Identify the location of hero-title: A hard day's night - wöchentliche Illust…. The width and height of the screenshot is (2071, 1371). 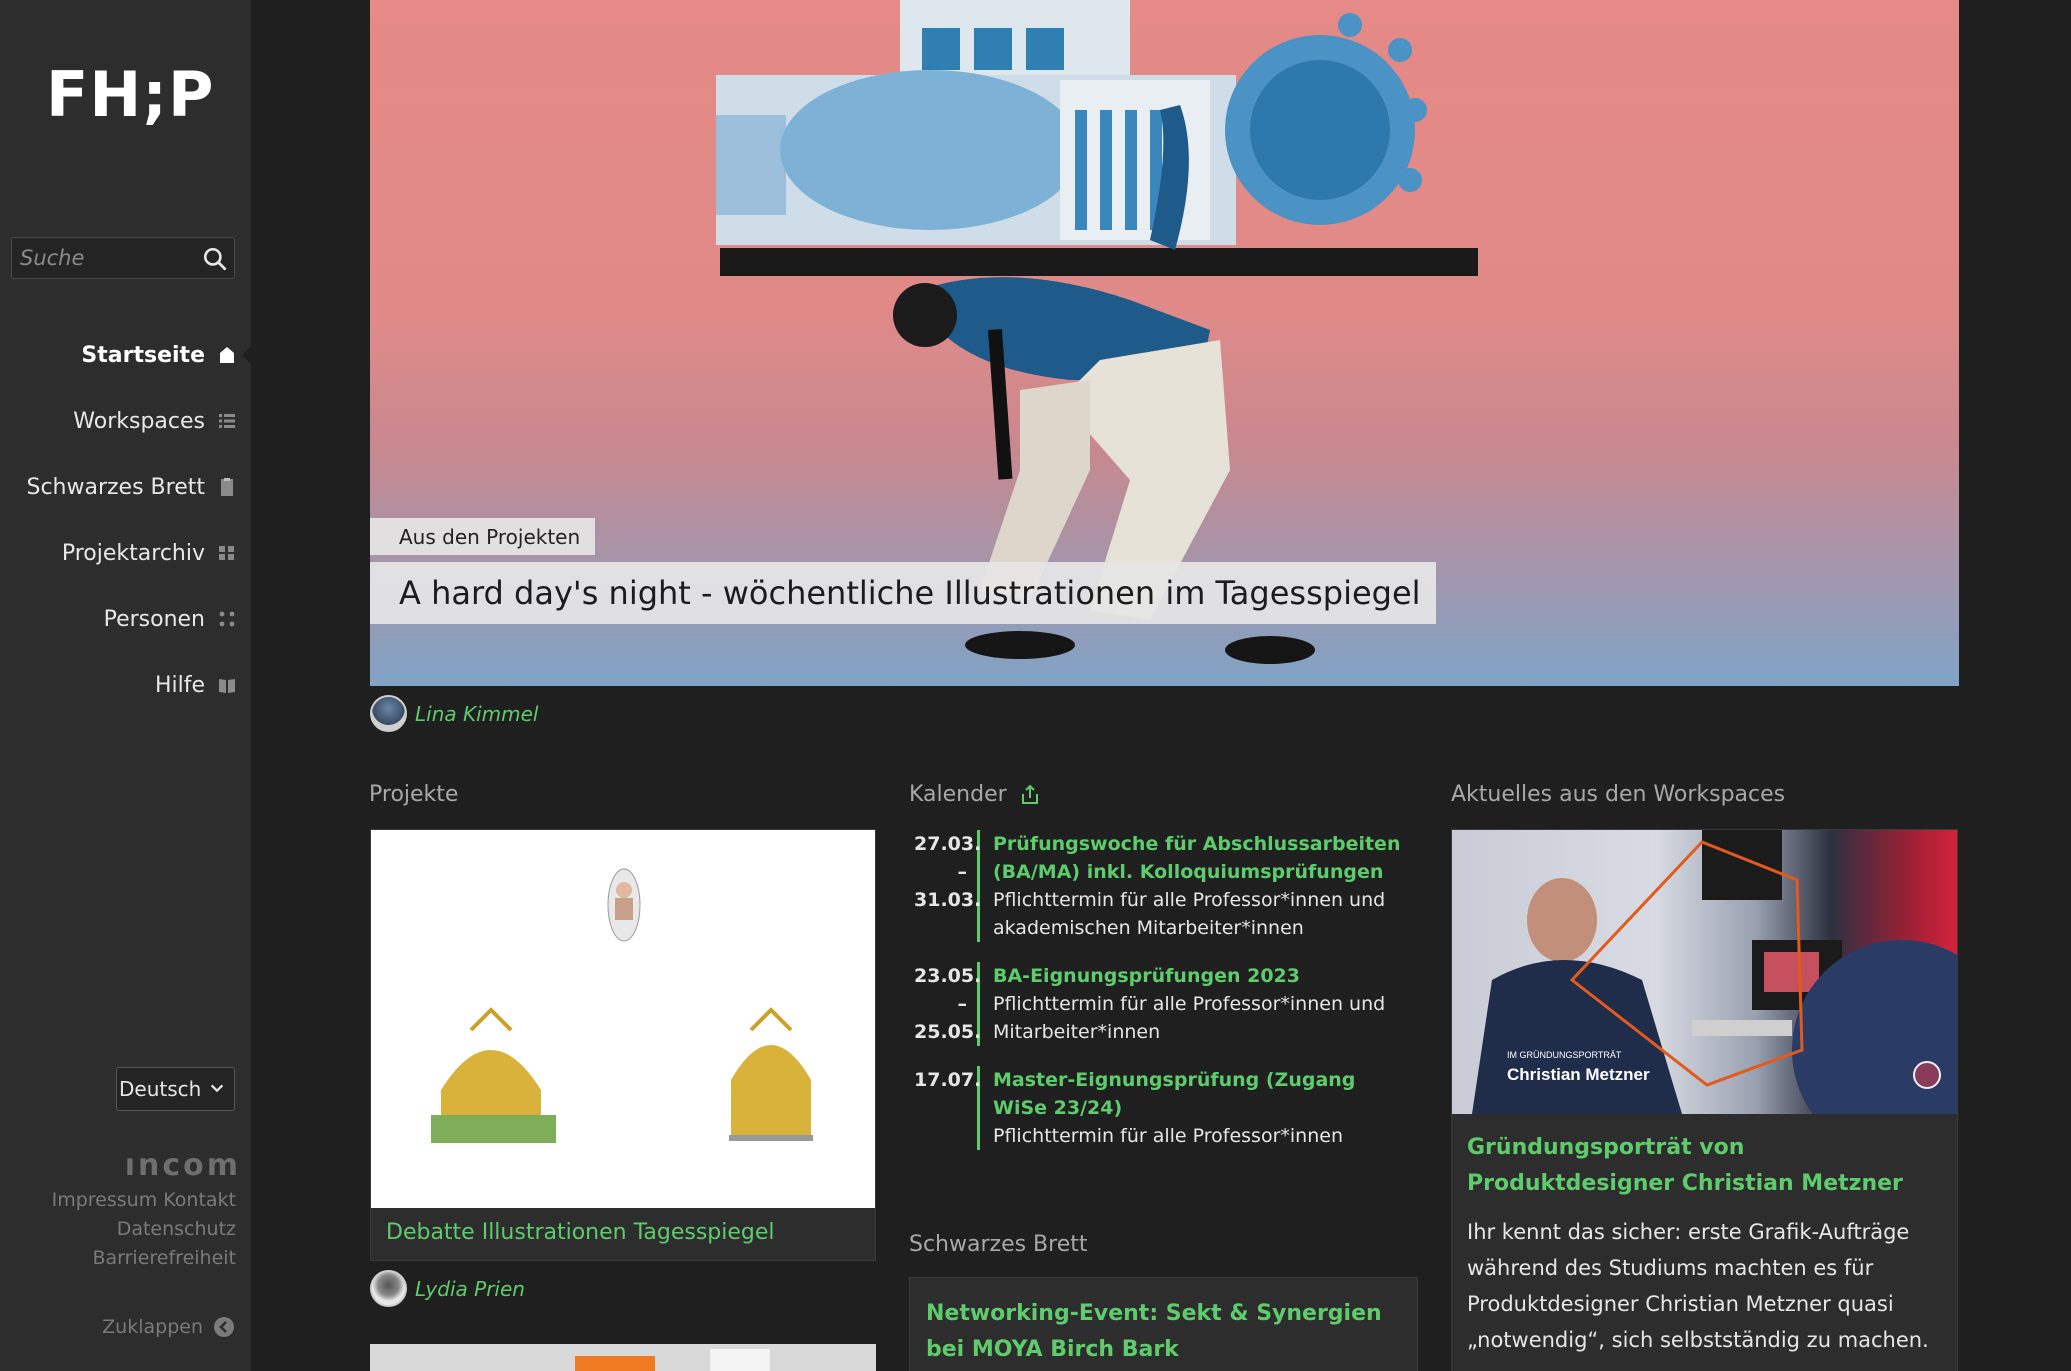
(903, 593).